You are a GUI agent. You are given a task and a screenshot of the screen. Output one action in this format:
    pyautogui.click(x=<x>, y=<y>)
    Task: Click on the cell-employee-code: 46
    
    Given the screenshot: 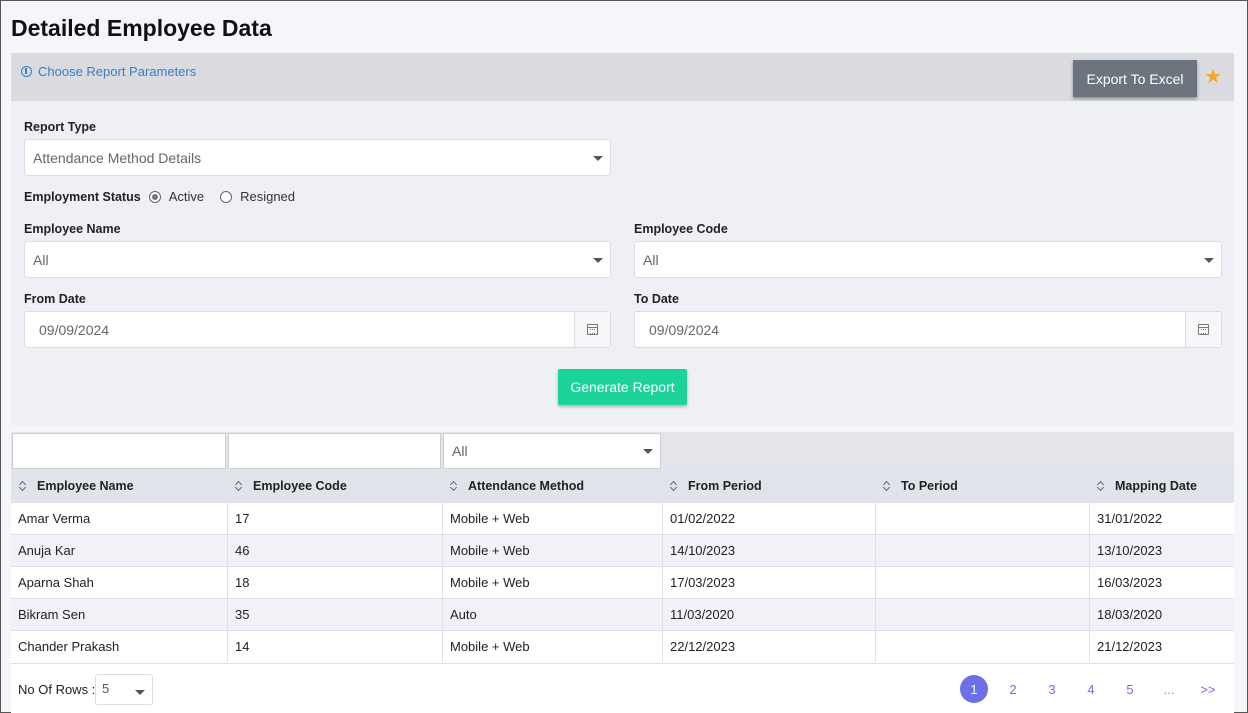 What is the action you would take?
    pyautogui.click(x=334, y=550)
    